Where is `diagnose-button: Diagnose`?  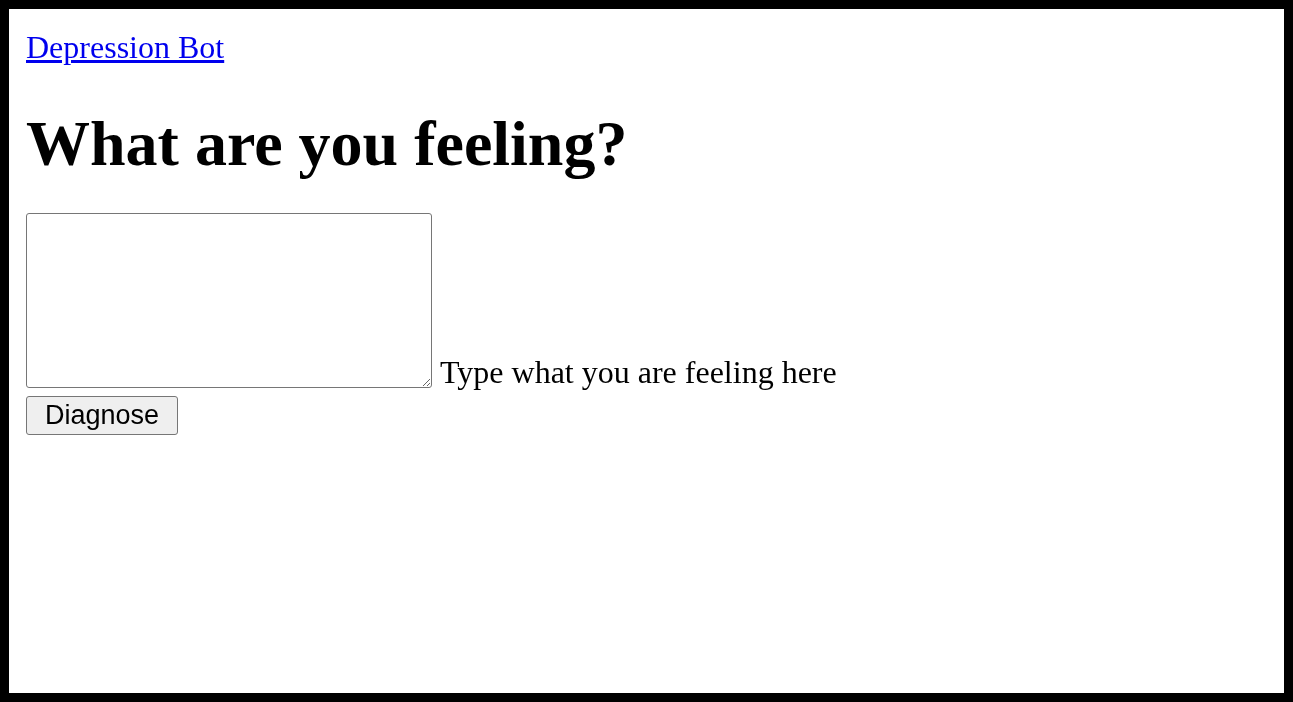 diagnose-button: Diagnose is located at coordinates (102, 416).